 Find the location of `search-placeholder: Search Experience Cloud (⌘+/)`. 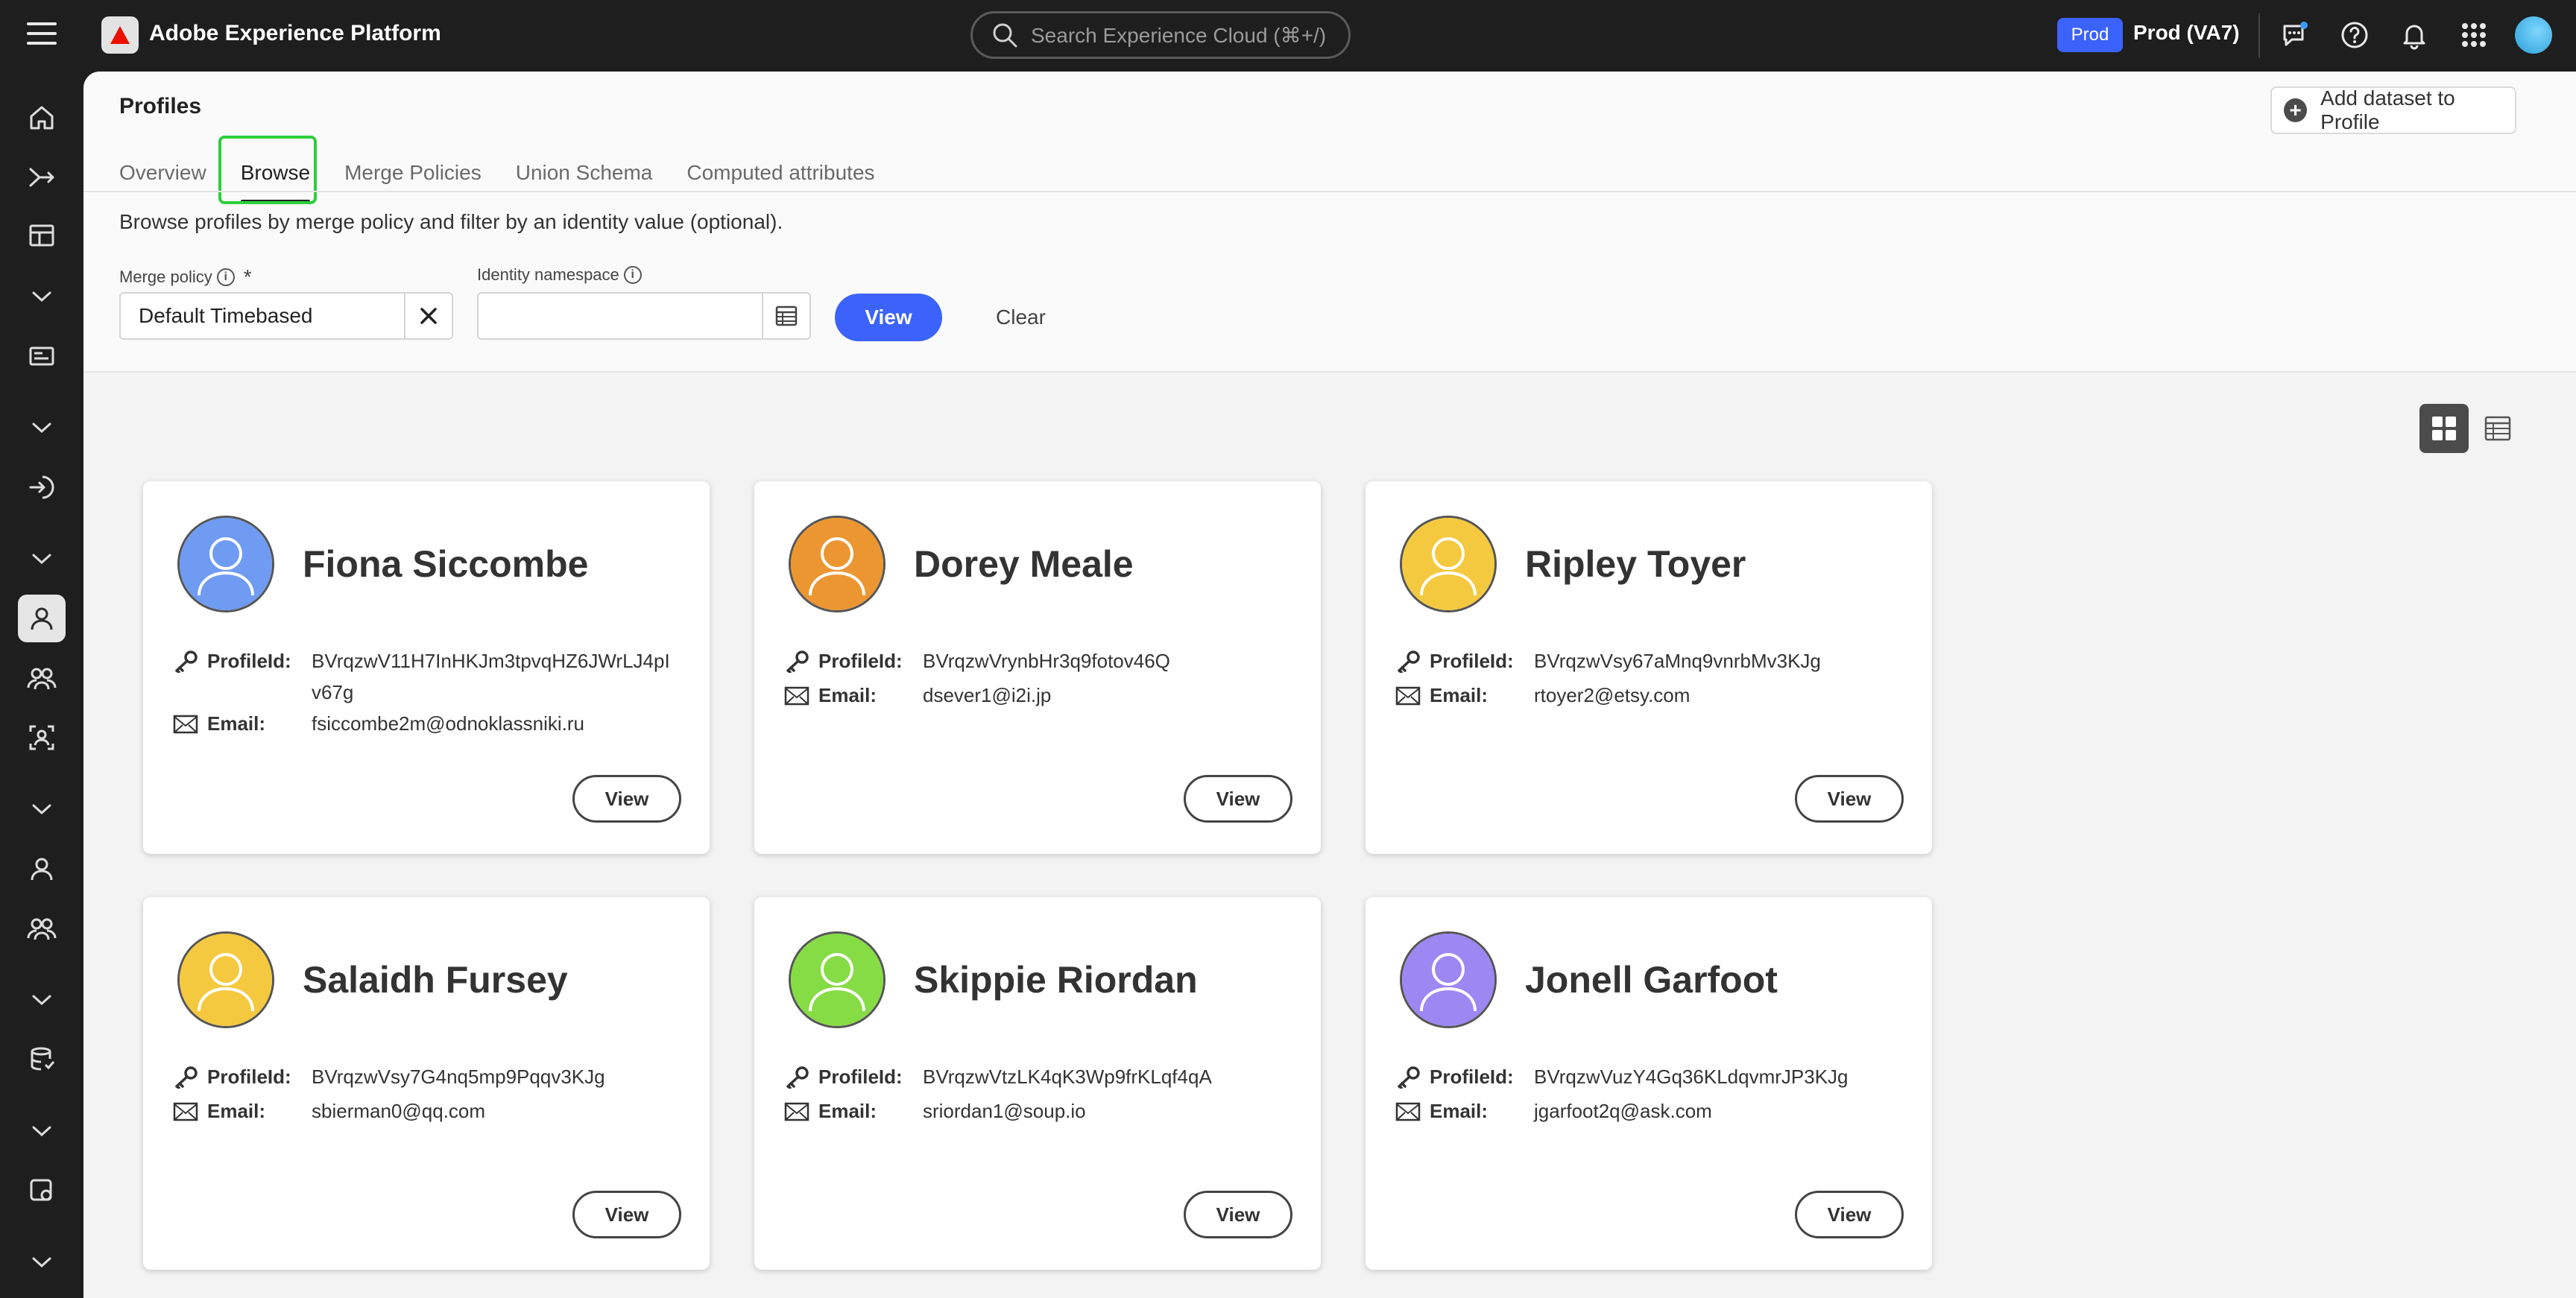

search-placeholder: Search Experience Cloud (⌘+/) is located at coordinates (1179, 35).